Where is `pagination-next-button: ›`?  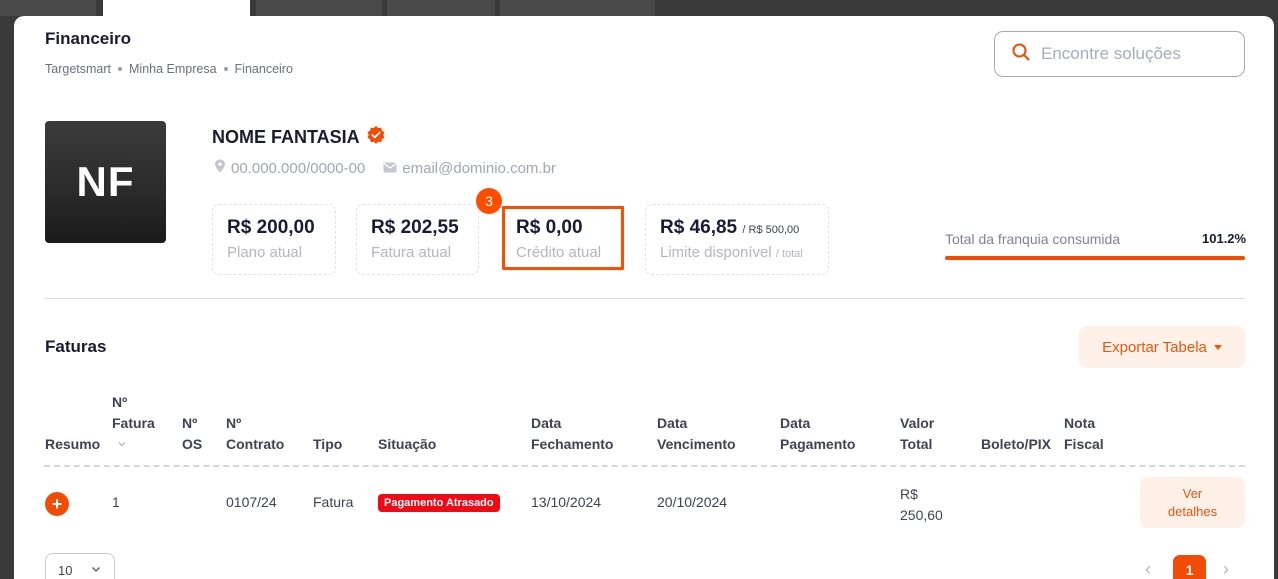
pagination-next-button: › is located at coordinates (1226, 569).